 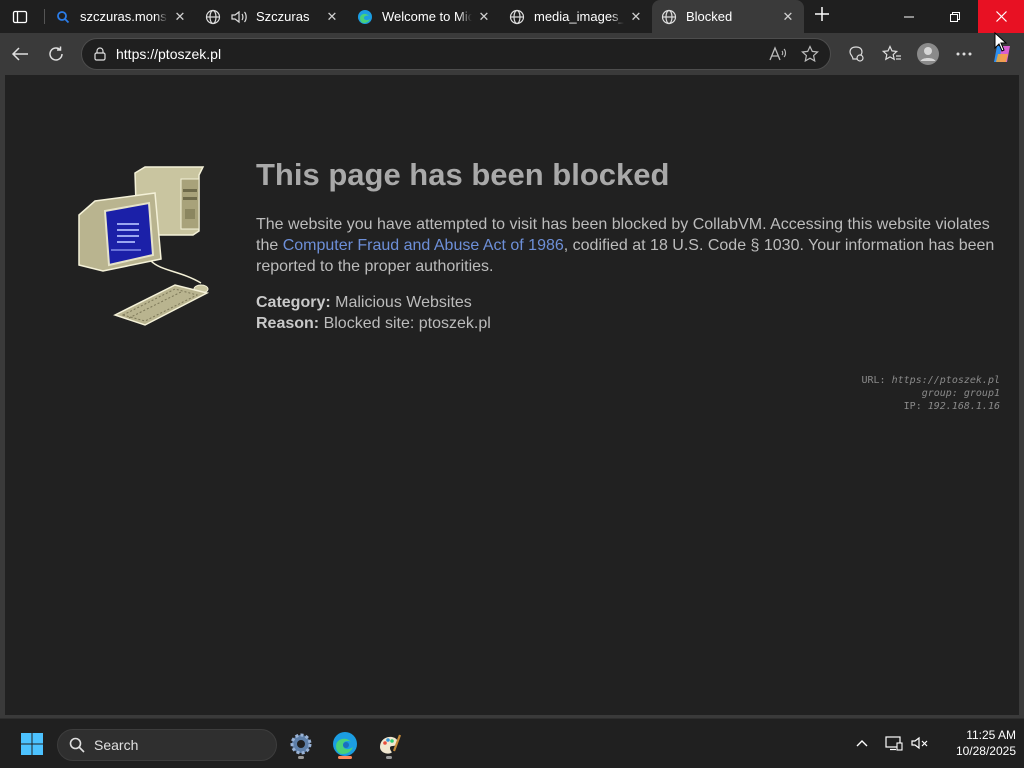 I want to click on diag-ip-label: IP:, so click(x=912, y=406).